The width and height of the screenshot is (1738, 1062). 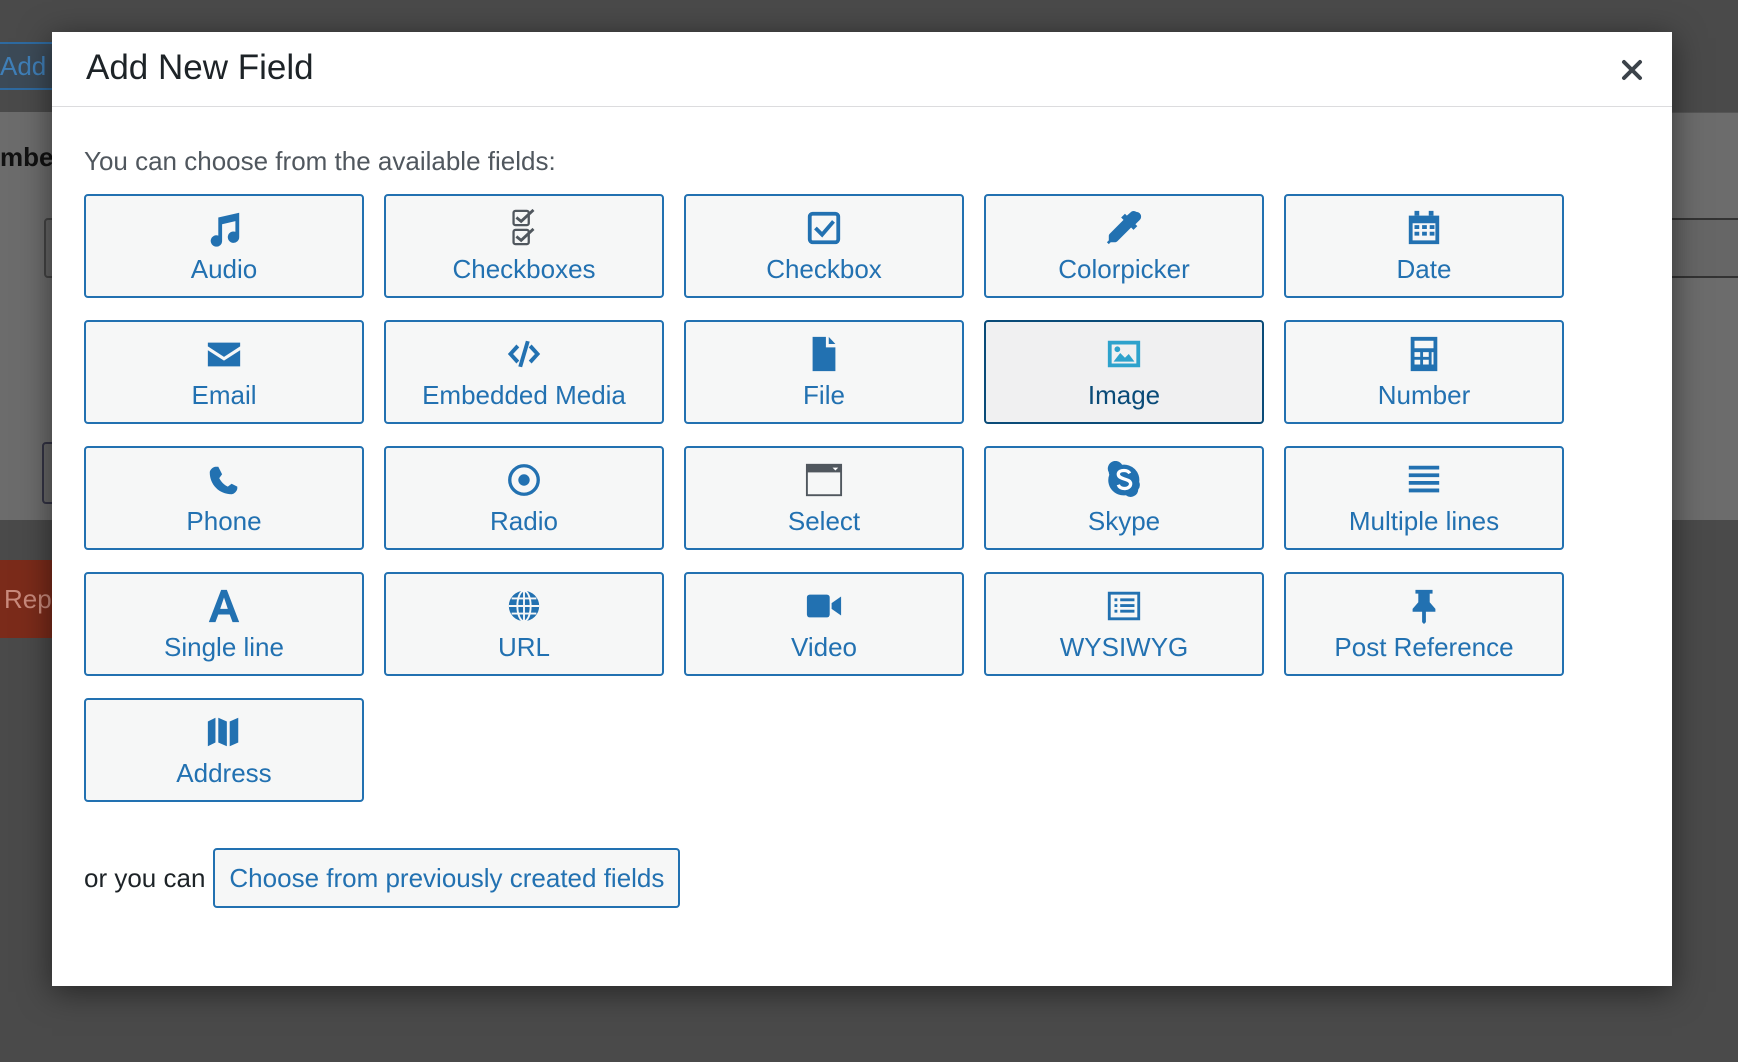 I want to click on field-button-label: Colorpicker, so click(x=1124, y=268).